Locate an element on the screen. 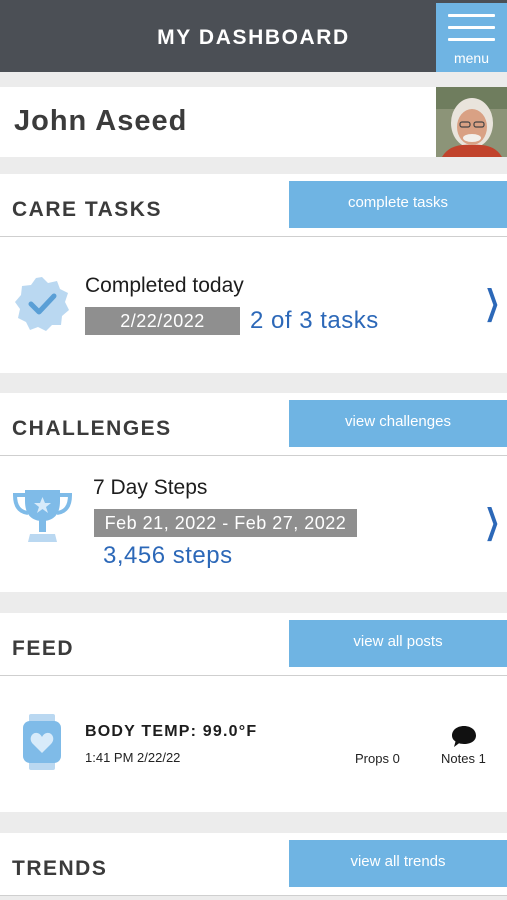 Image resolution: width=507 pixels, height=900 pixels. menu-button: menu is located at coordinates (471, 37).